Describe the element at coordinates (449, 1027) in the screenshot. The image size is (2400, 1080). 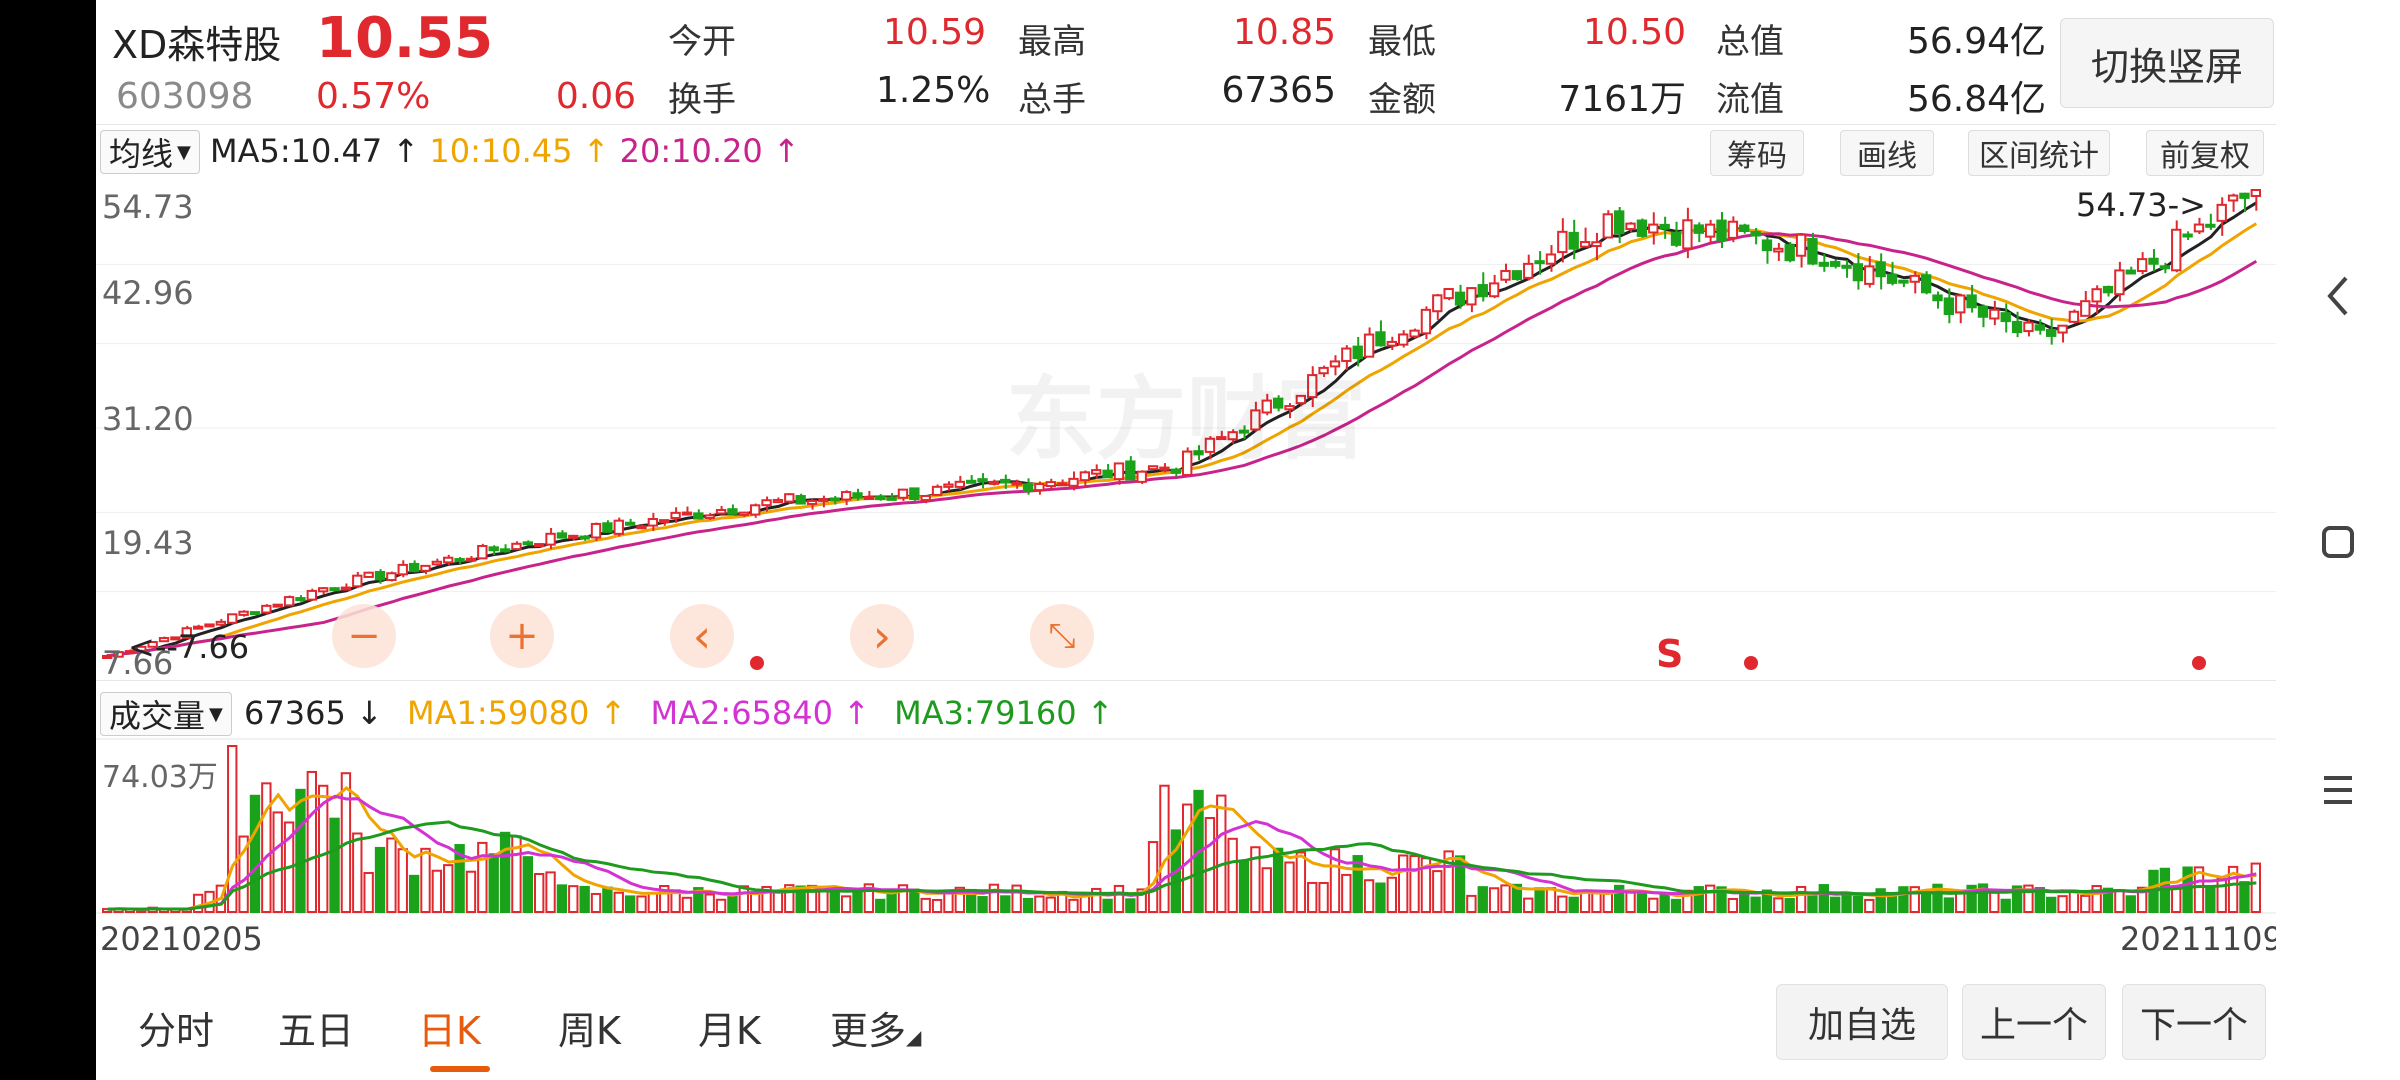
I see `tab-daily-k: 日K` at that location.